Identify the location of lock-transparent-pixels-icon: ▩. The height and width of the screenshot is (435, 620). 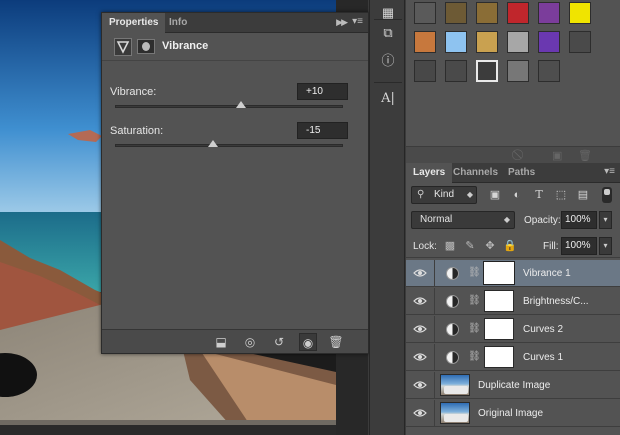
(450, 246).